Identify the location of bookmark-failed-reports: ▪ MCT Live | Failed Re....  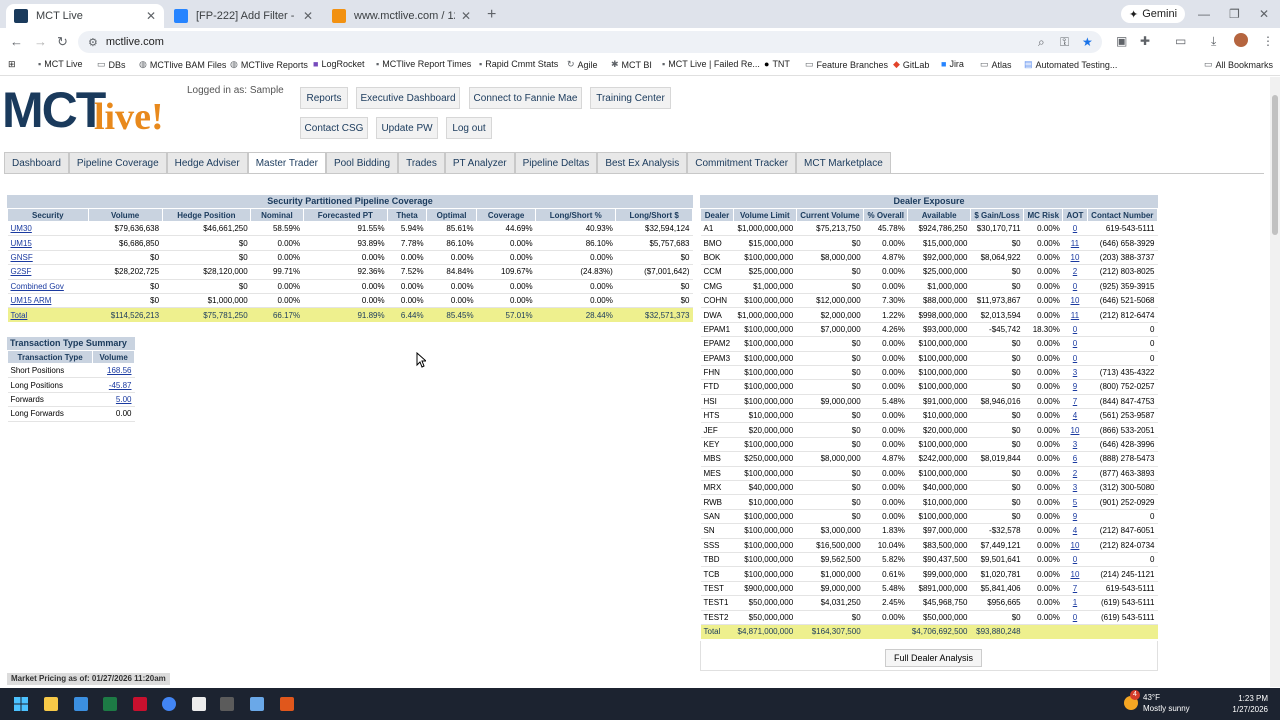
(711, 64).